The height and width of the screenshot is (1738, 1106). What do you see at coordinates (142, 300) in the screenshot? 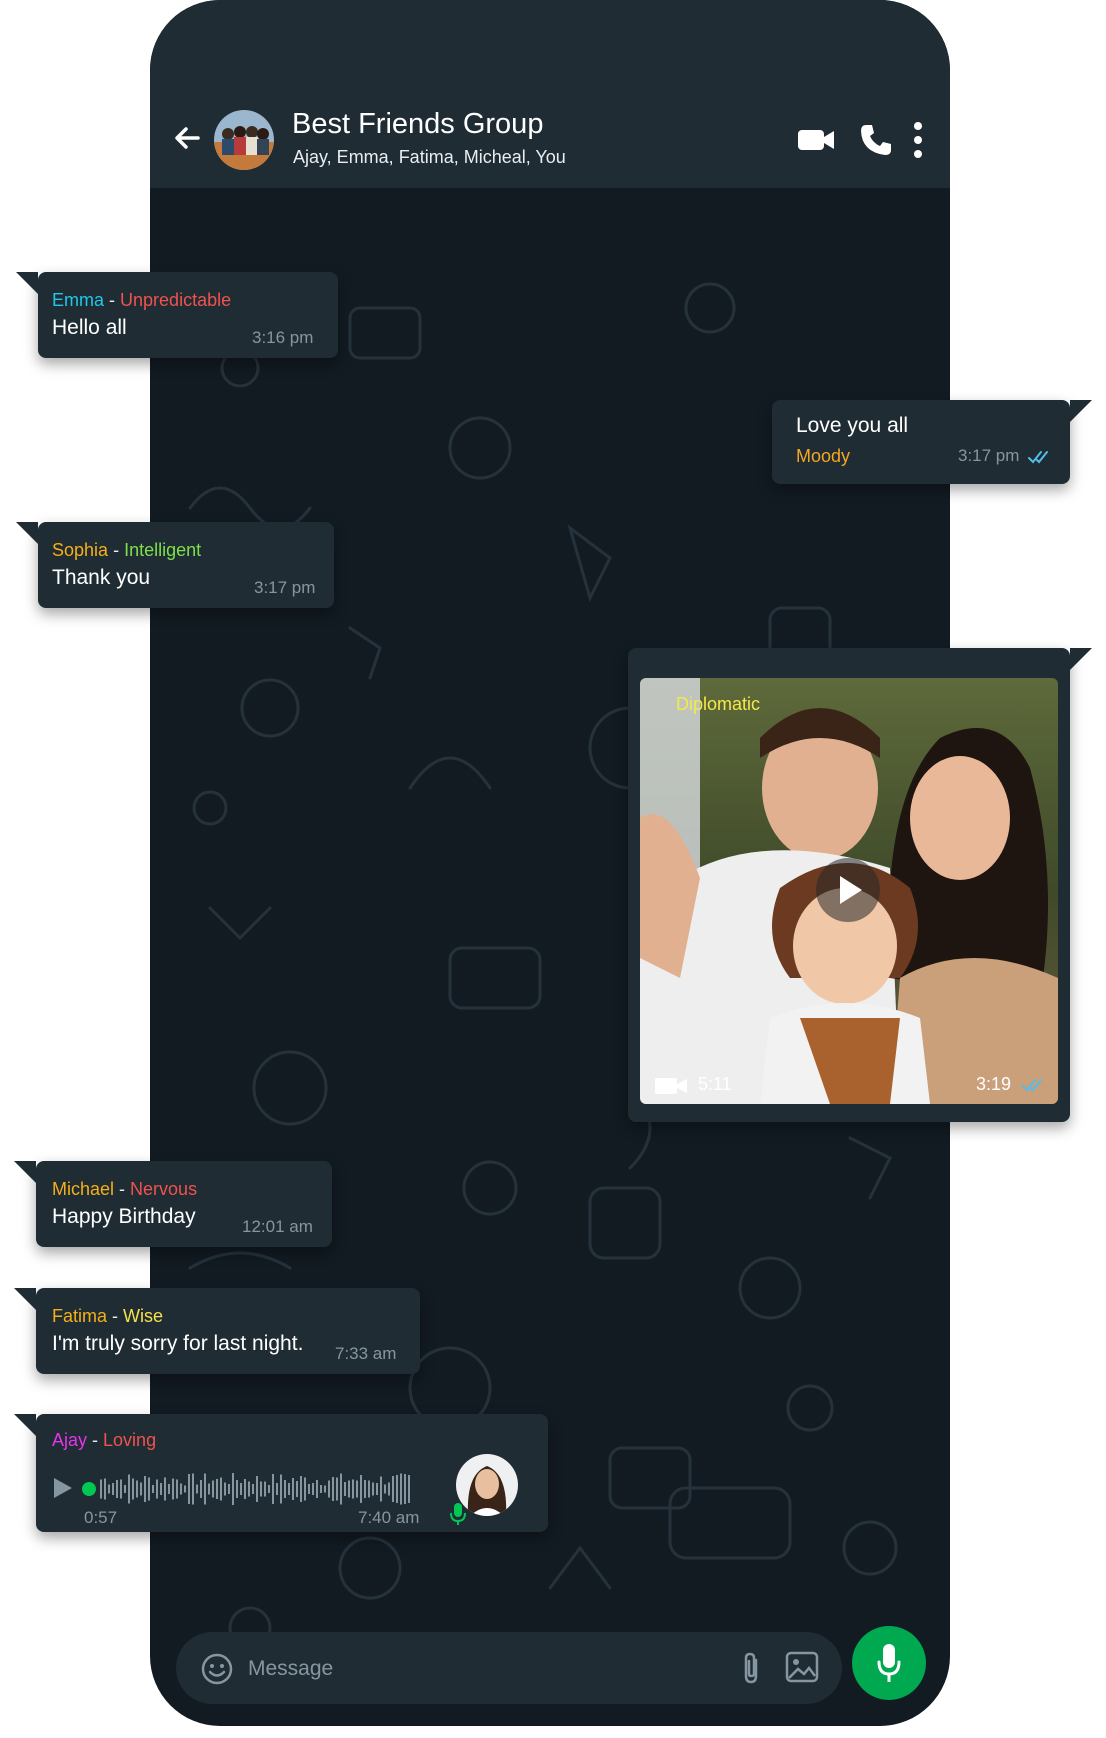
I see `sender-line: Emma - Unpredictable` at bounding box center [142, 300].